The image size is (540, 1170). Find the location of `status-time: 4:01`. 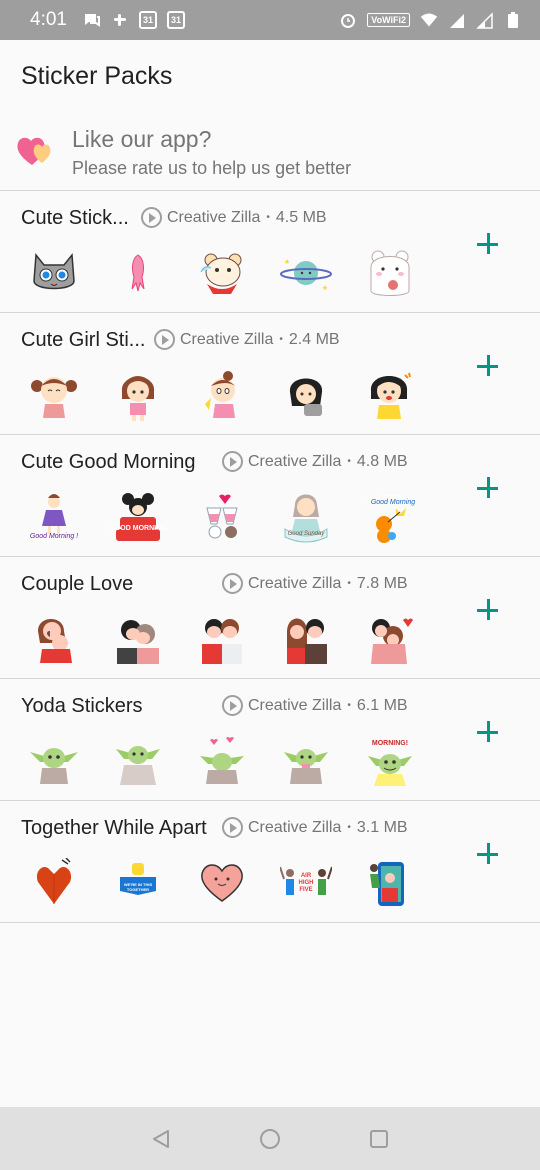

status-time: 4:01 is located at coordinates (48, 19).